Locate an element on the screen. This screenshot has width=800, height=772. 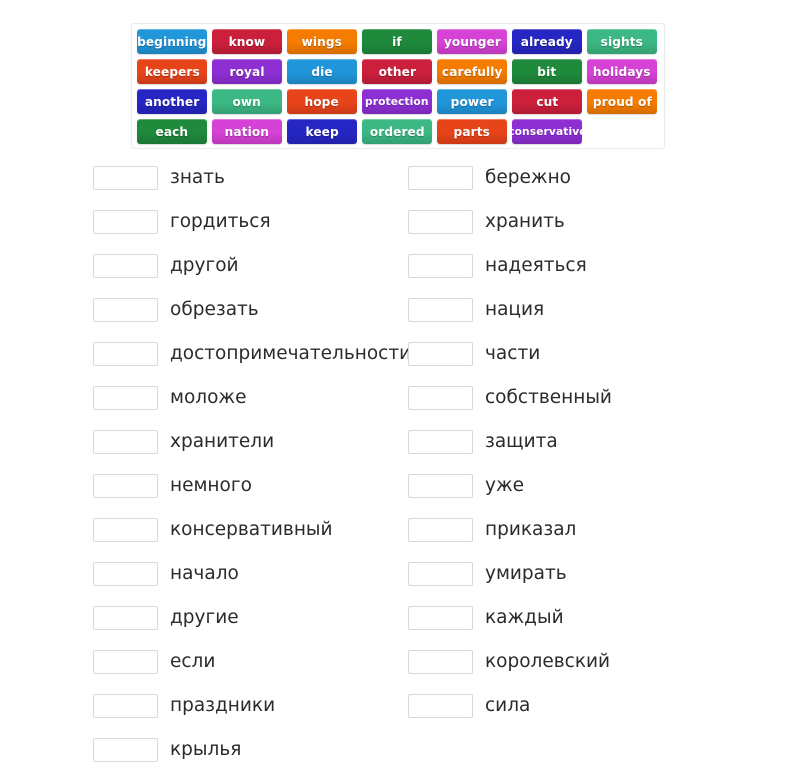
answer-label: гордиться is located at coordinates (220, 221).